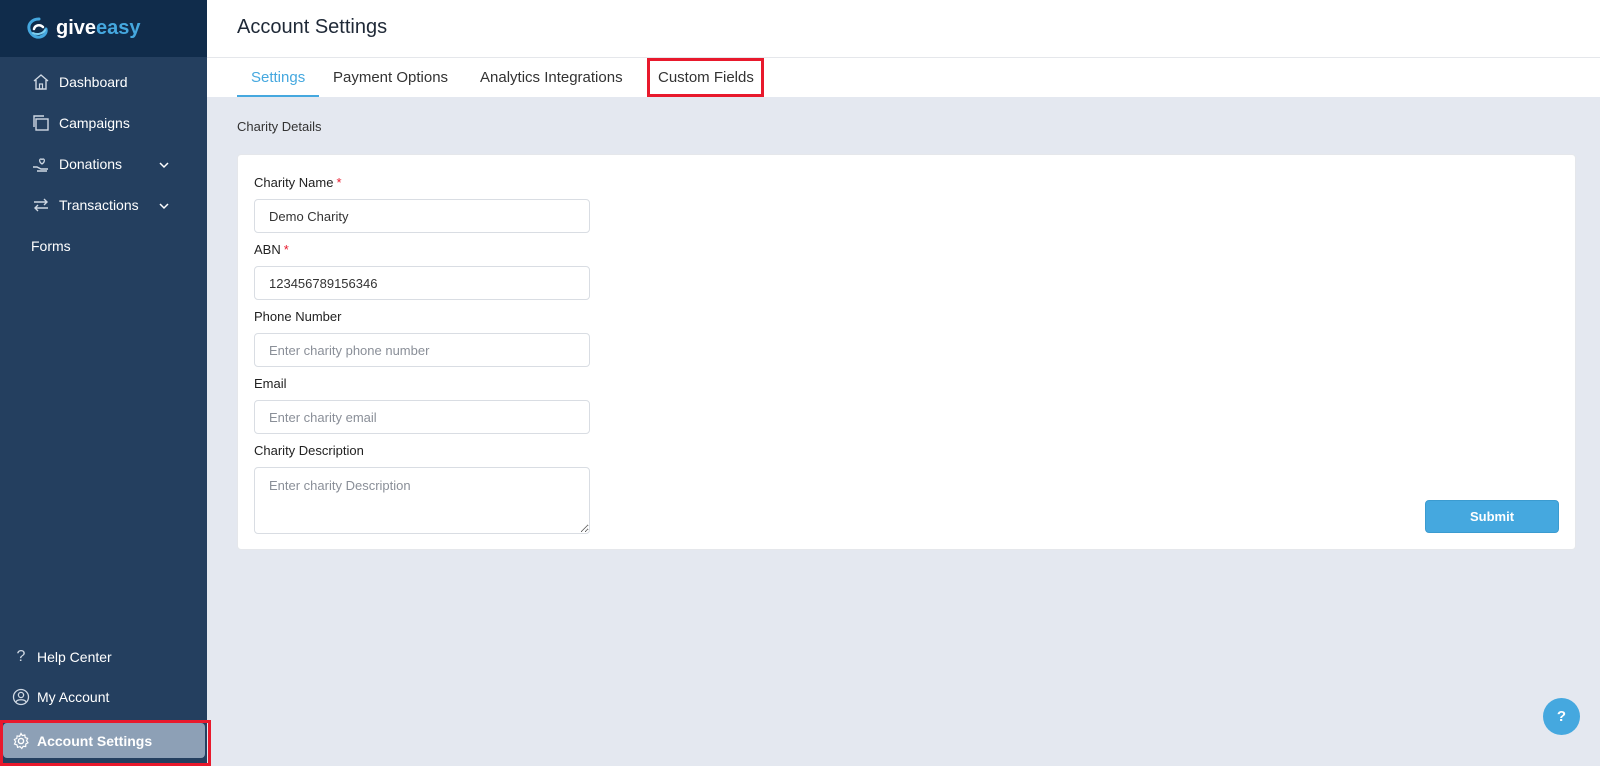 The width and height of the screenshot is (1600, 766). What do you see at coordinates (390, 77) in the screenshot?
I see `tab-payment-options: Payment Options` at bounding box center [390, 77].